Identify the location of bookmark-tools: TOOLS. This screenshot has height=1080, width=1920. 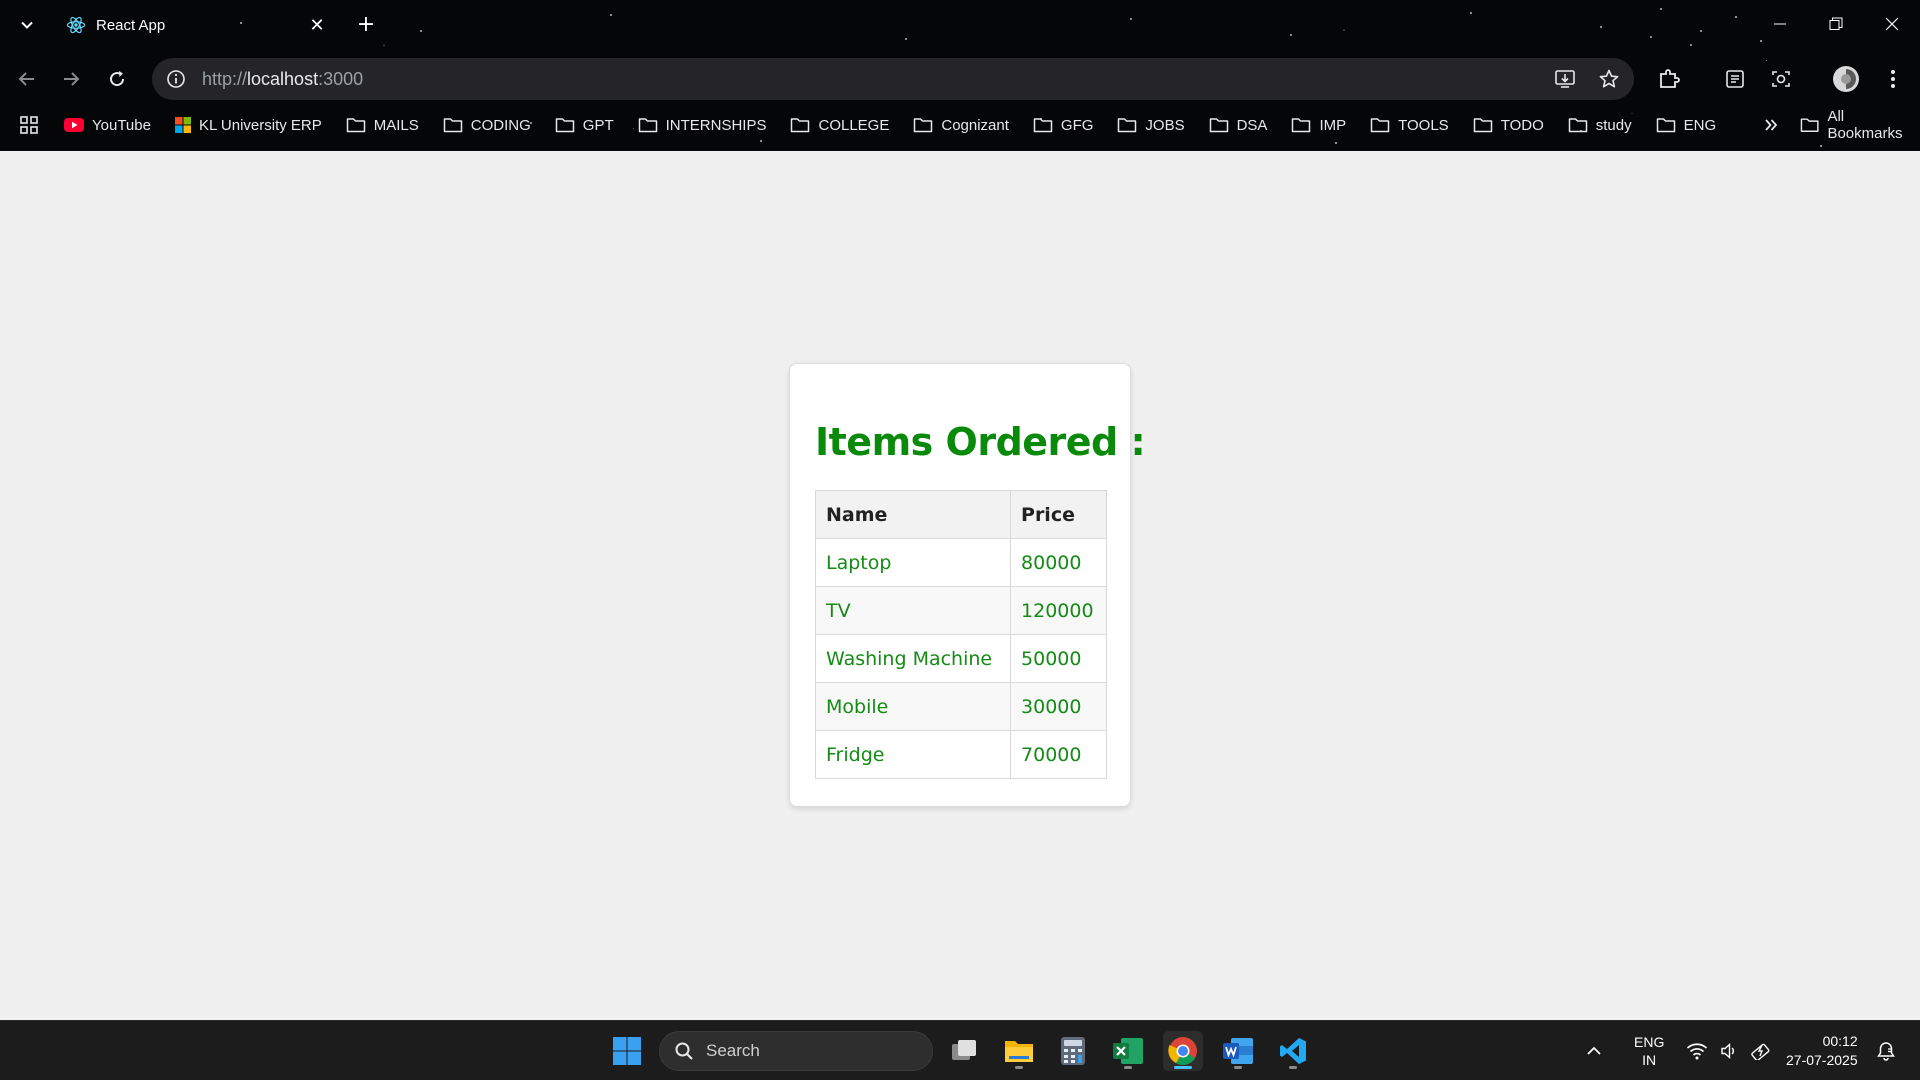
(1409, 125).